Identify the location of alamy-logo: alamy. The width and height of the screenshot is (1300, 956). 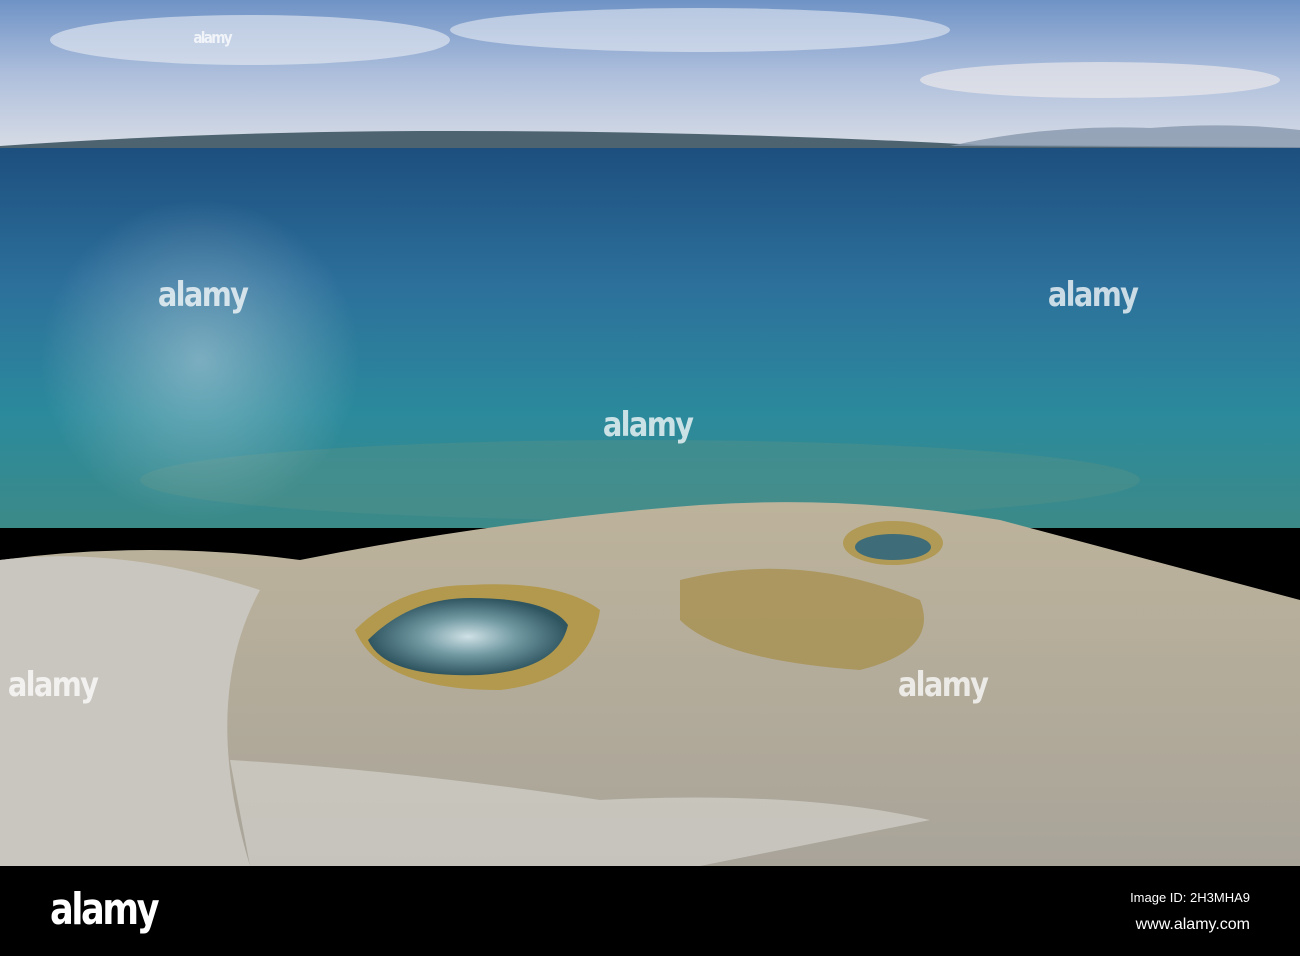
(105, 909).